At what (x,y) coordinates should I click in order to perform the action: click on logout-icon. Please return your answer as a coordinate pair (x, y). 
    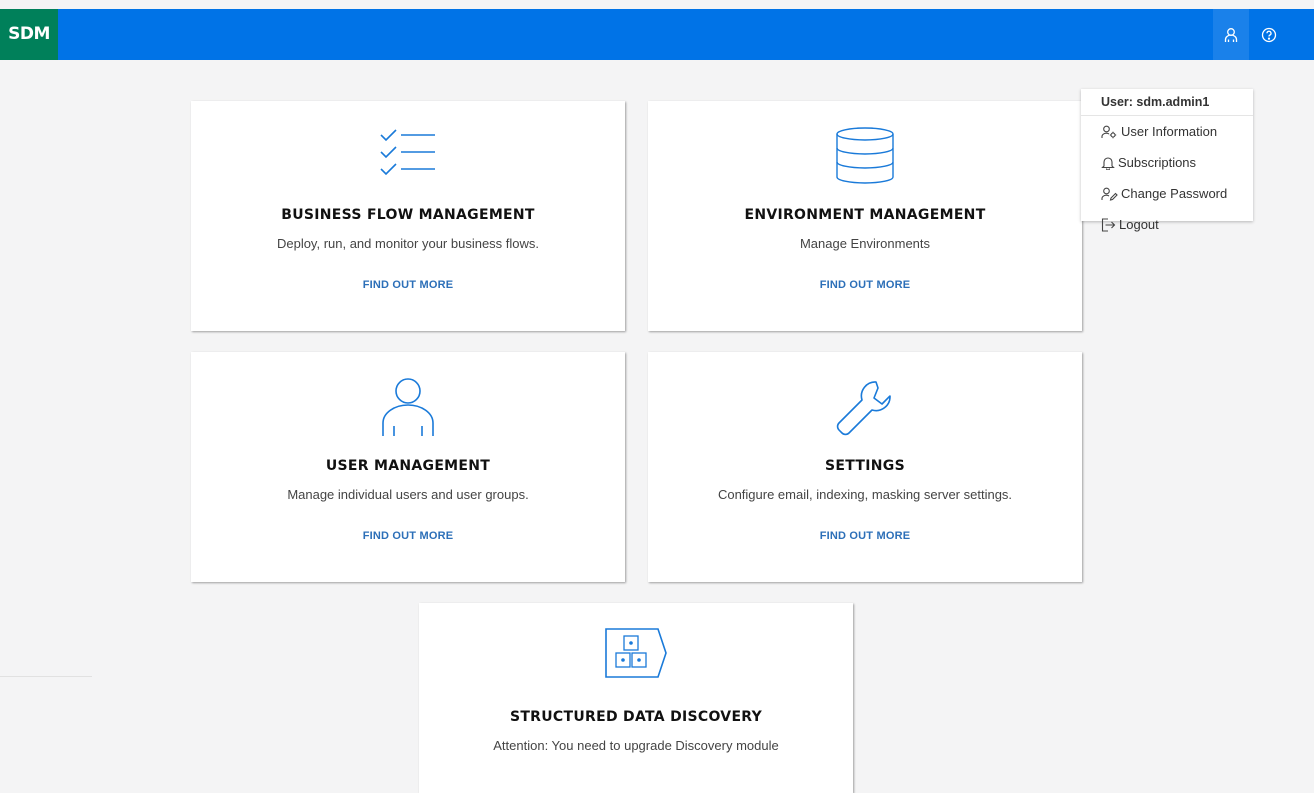
    Looking at the image, I should click on (1108, 224).